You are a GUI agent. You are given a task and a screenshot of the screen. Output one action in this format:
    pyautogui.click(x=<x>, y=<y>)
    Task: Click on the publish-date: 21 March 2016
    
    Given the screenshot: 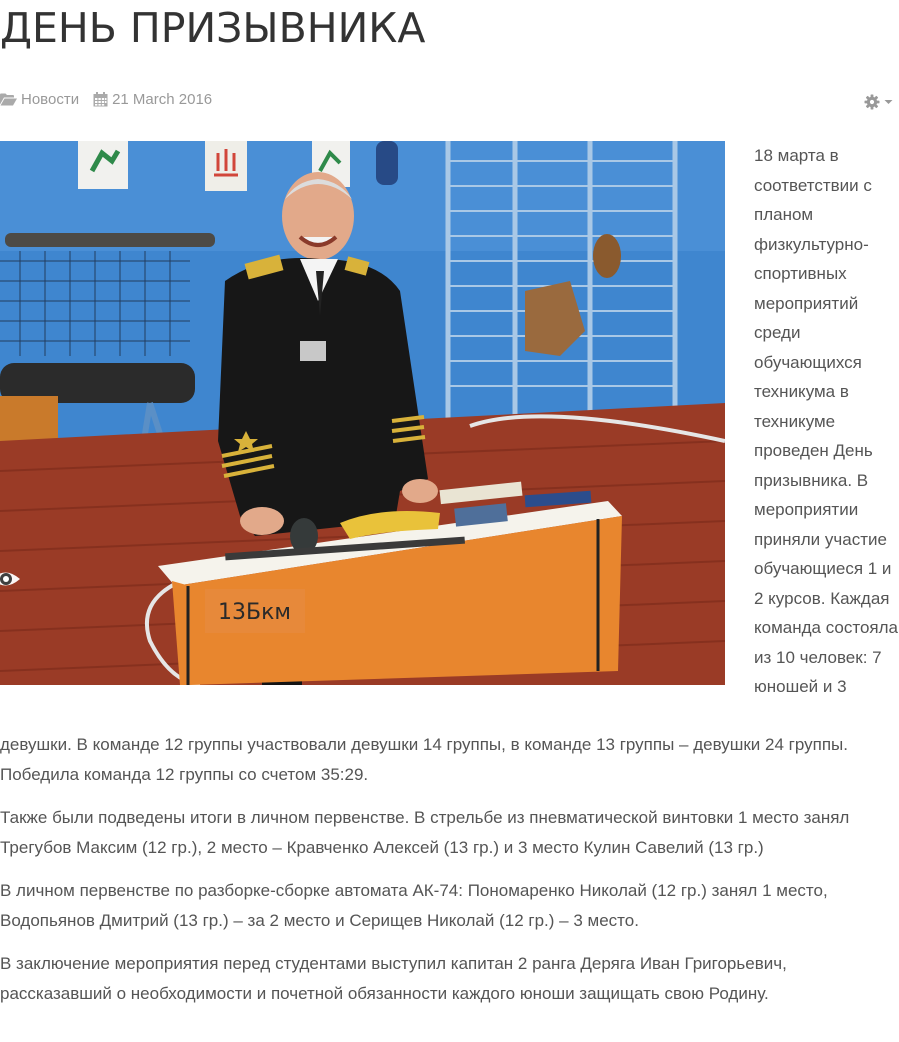 What is the action you would take?
    pyautogui.click(x=152, y=99)
    